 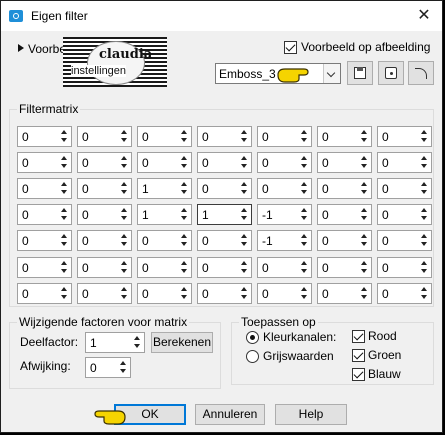 I want to click on matrix-cell-r2-c3: 0, so click(x=164, y=162).